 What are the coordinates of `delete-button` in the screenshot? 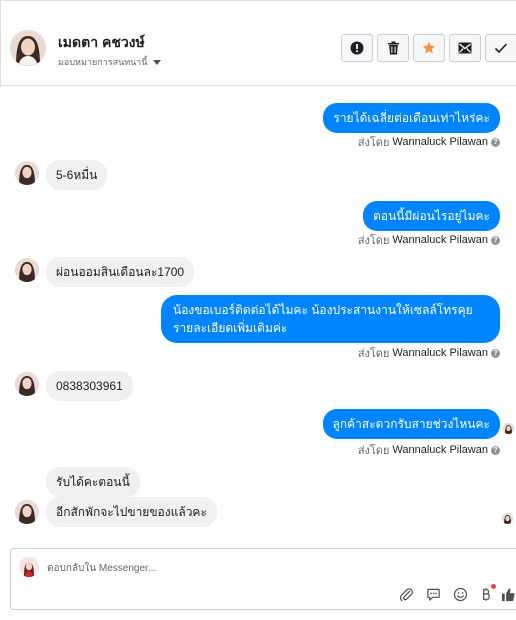 It's located at (393, 48).